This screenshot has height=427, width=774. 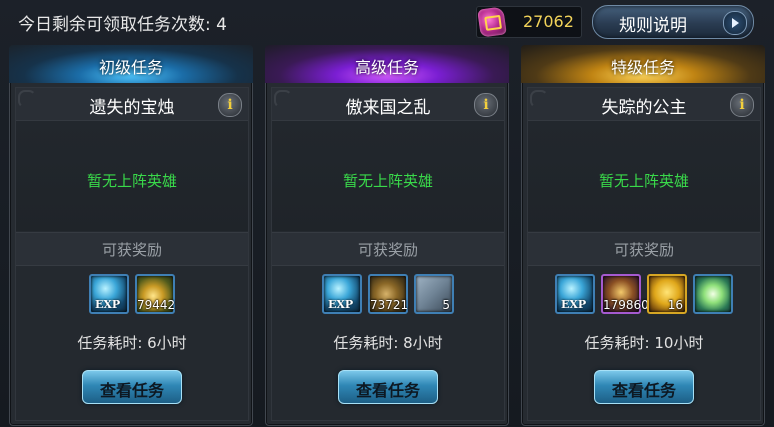 What do you see at coordinates (644, 108) in the screenshot?
I see `task-title: 失踪的公主` at bounding box center [644, 108].